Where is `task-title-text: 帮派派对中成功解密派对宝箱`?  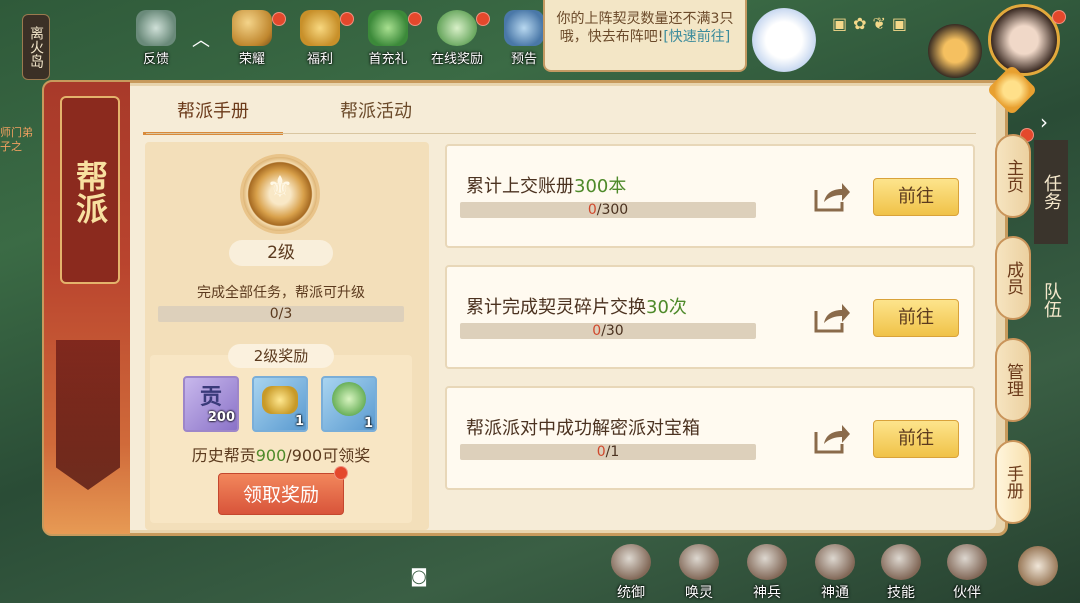
task-title-text: 帮派派对中成功解密派对宝箱 is located at coordinates (583, 428).